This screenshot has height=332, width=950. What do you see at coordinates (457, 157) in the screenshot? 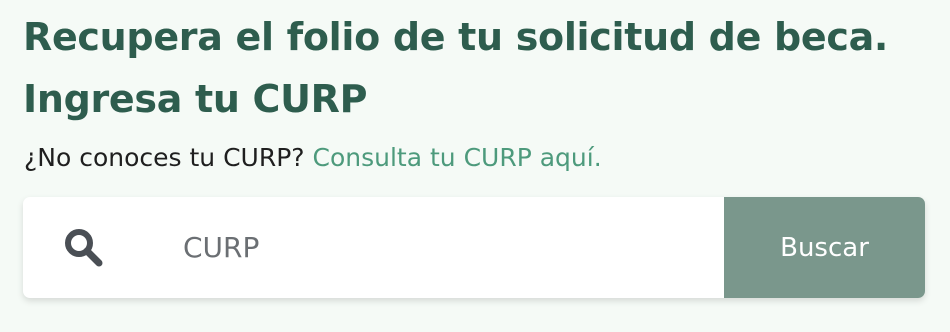
I see `consult-curp-link: Consulta tu CURP aquí.` at bounding box center [457, 157].